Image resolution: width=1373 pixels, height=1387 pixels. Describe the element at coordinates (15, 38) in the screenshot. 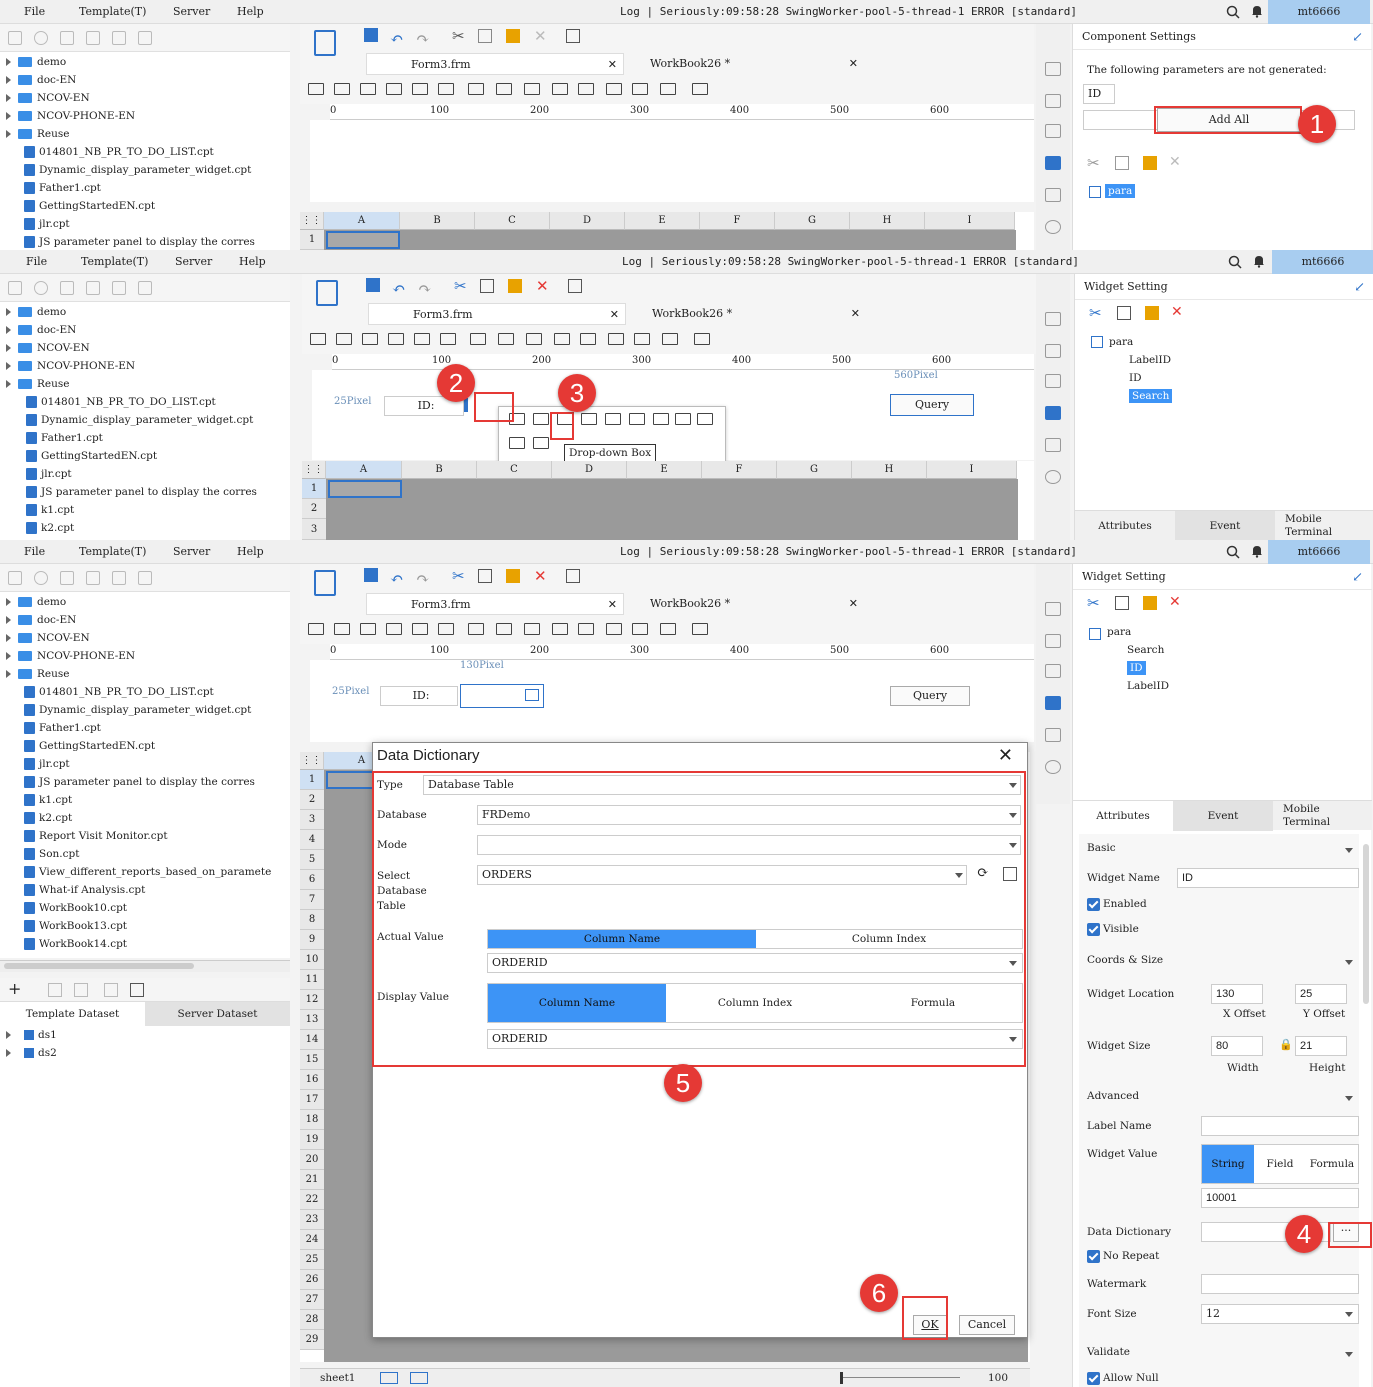

I see `new-folder-icon` at that location.